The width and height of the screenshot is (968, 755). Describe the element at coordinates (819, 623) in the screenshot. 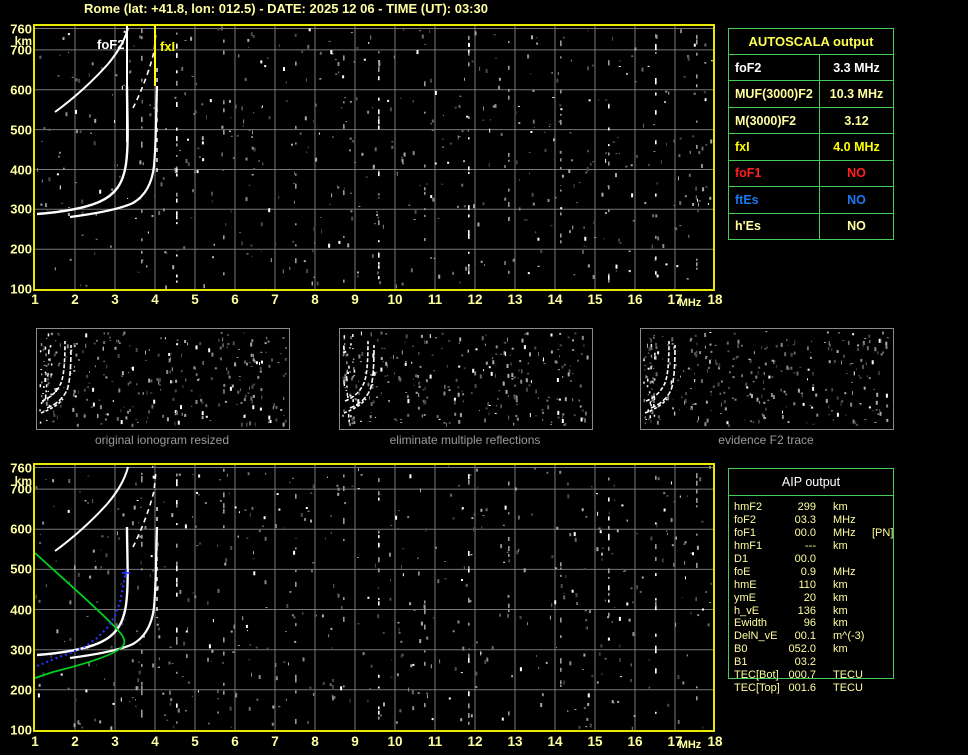

I see `aip-row: Ewidth 96 km` at that location.